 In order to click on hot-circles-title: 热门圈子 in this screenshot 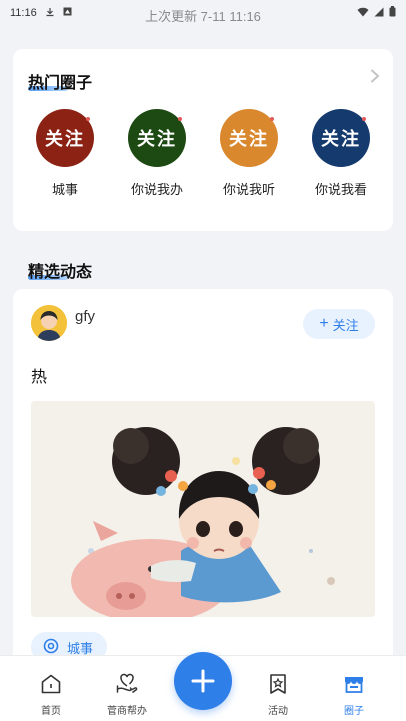, I will do `click(60, 83)`.